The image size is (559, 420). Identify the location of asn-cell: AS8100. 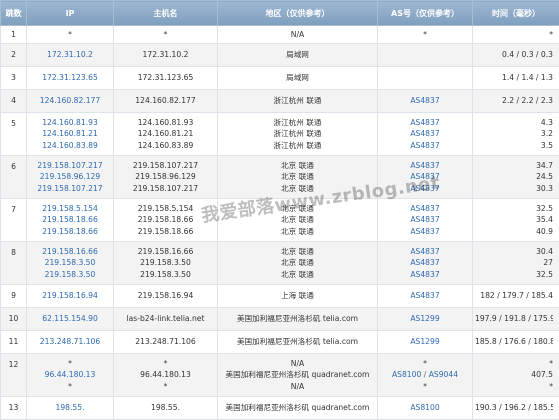
(425, 408).